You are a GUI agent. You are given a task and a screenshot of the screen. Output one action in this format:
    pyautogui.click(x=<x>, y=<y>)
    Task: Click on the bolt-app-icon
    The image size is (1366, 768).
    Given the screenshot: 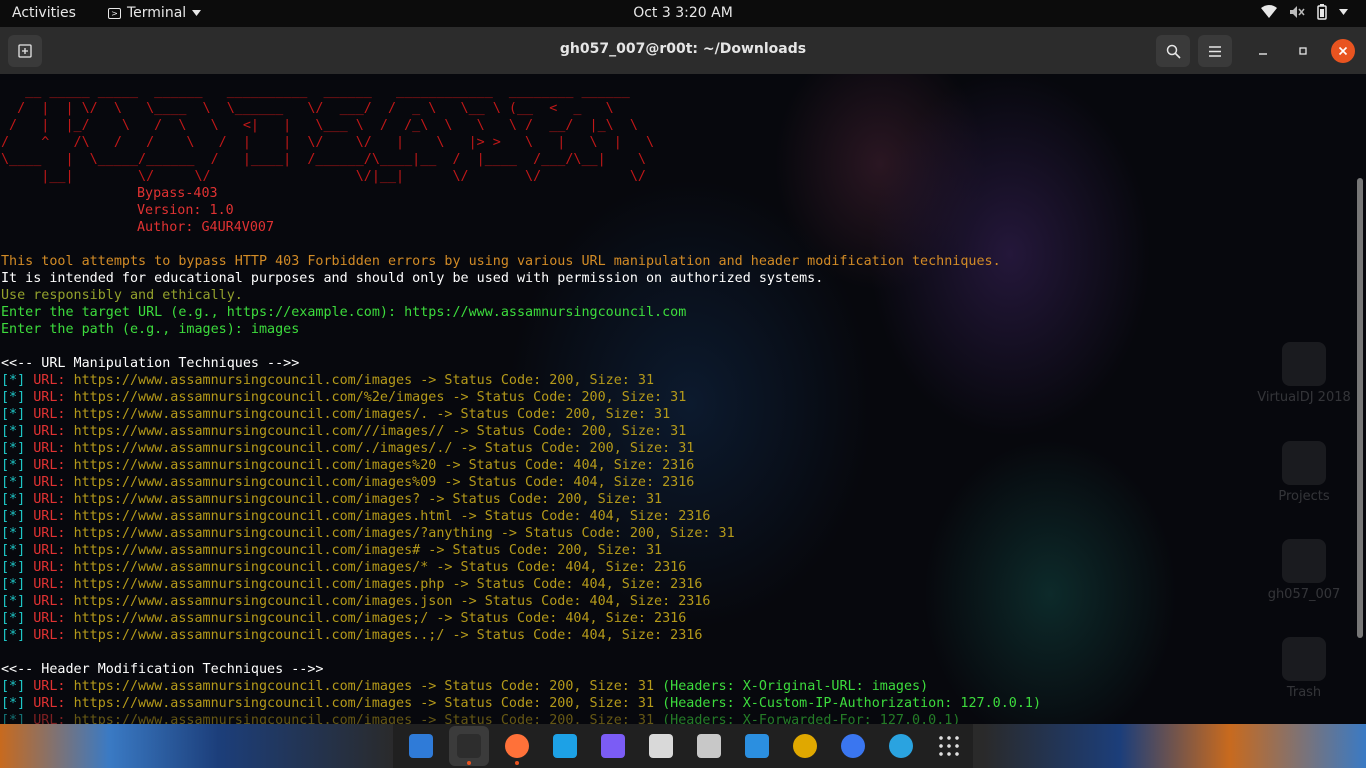 What is the action you would take?
    pyautogui.click(x=565, y=746)
    